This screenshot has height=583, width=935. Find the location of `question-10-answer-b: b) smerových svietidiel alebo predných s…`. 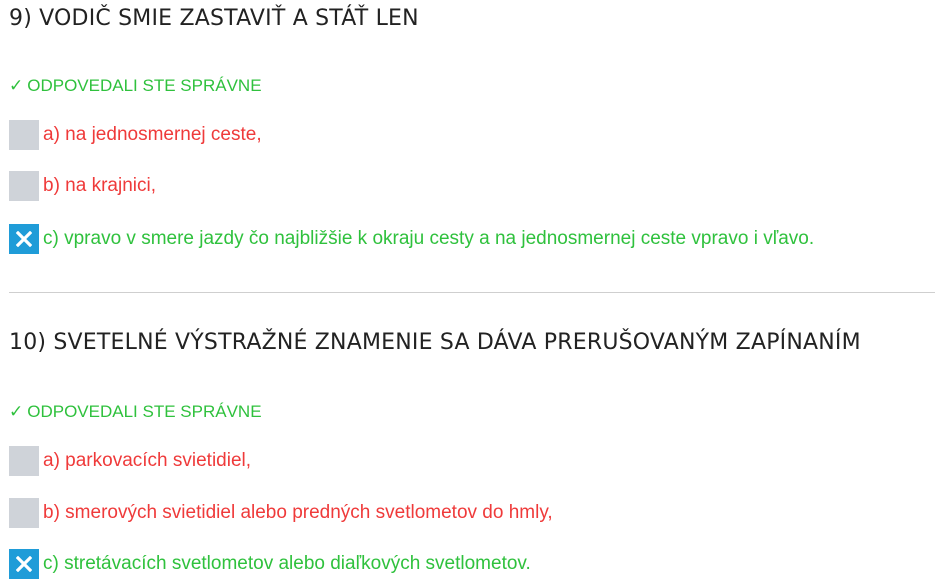

question-10-answer-b: b) smerových svietidiel alebo predných s… is located at coordinates (281, 513).